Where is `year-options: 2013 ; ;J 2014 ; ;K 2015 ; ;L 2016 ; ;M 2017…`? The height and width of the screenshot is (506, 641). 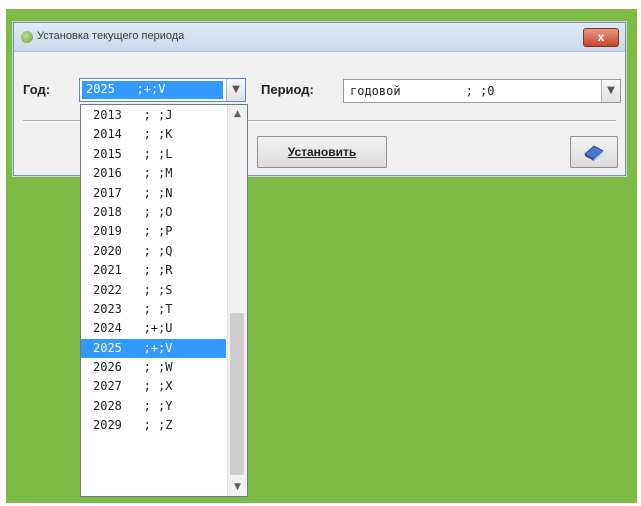 year-options: 2013 ; ;J 2014 ; ;K 2015 ; ;L 2016 ; ;M 2017… is located at coordinates (153, 271).